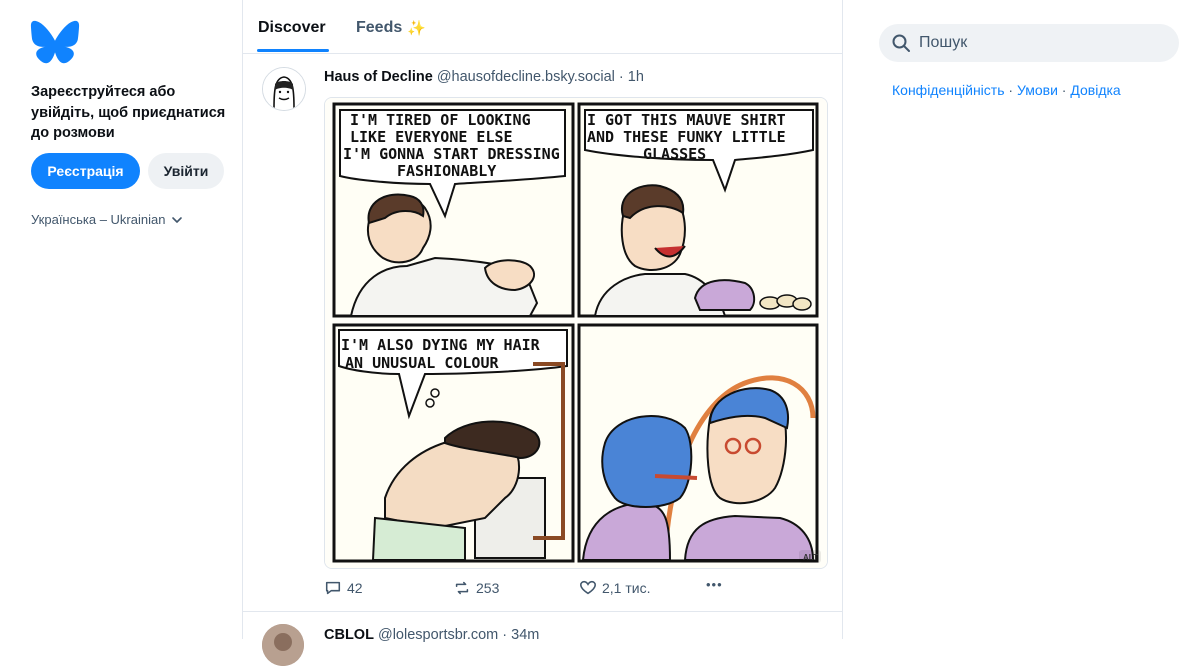  What do you see at coordinates (948, 90) in the screenshot?
I see `privacy-link: Конфіденційність` at bounding box center [948, 90].